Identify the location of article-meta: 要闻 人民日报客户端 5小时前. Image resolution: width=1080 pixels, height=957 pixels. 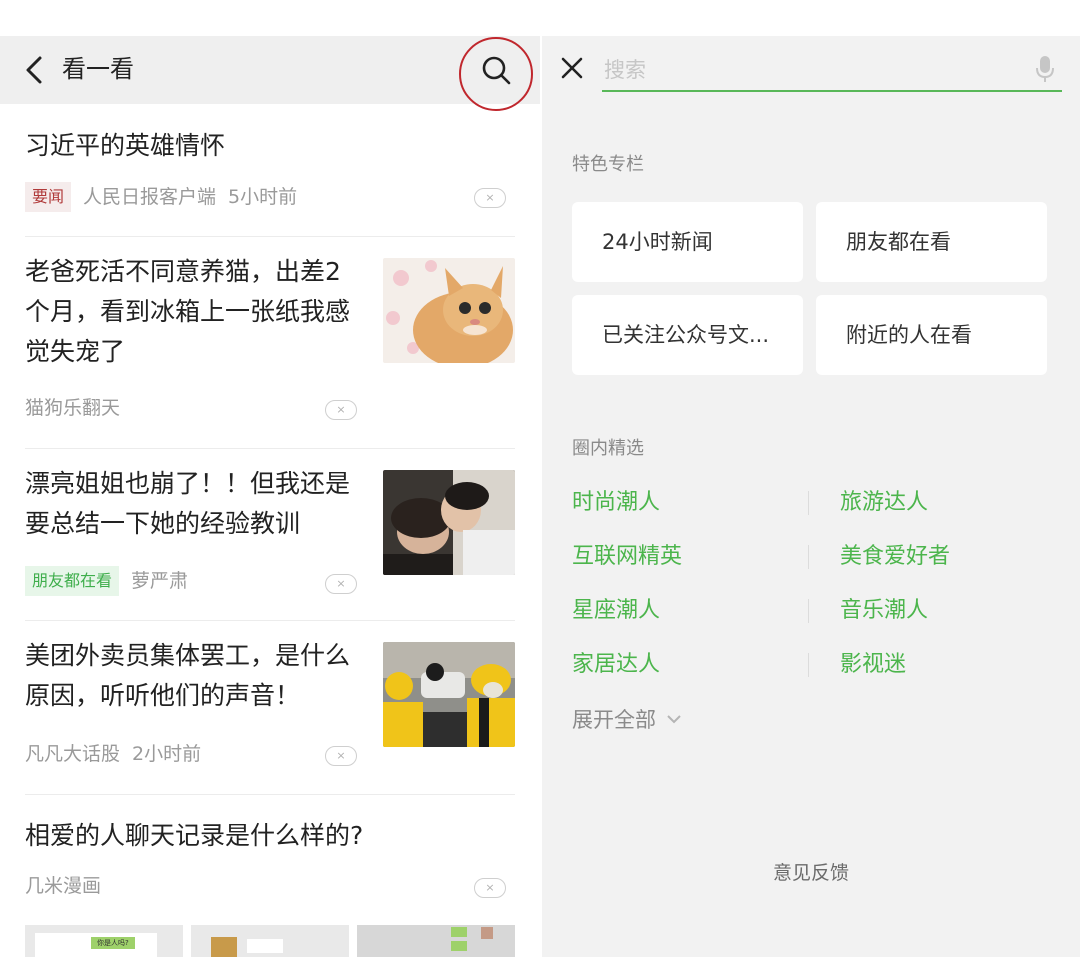
(161, 197).